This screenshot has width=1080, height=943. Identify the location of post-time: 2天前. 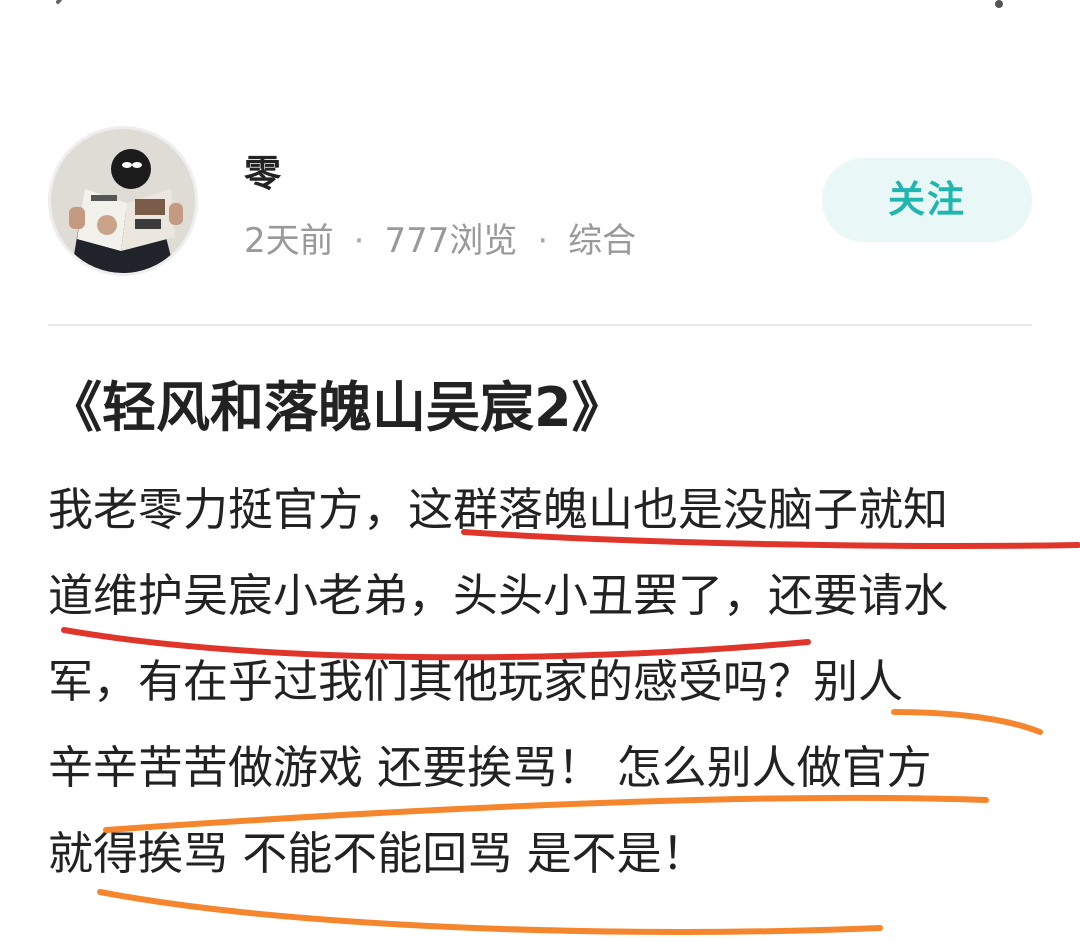
(289, 241).